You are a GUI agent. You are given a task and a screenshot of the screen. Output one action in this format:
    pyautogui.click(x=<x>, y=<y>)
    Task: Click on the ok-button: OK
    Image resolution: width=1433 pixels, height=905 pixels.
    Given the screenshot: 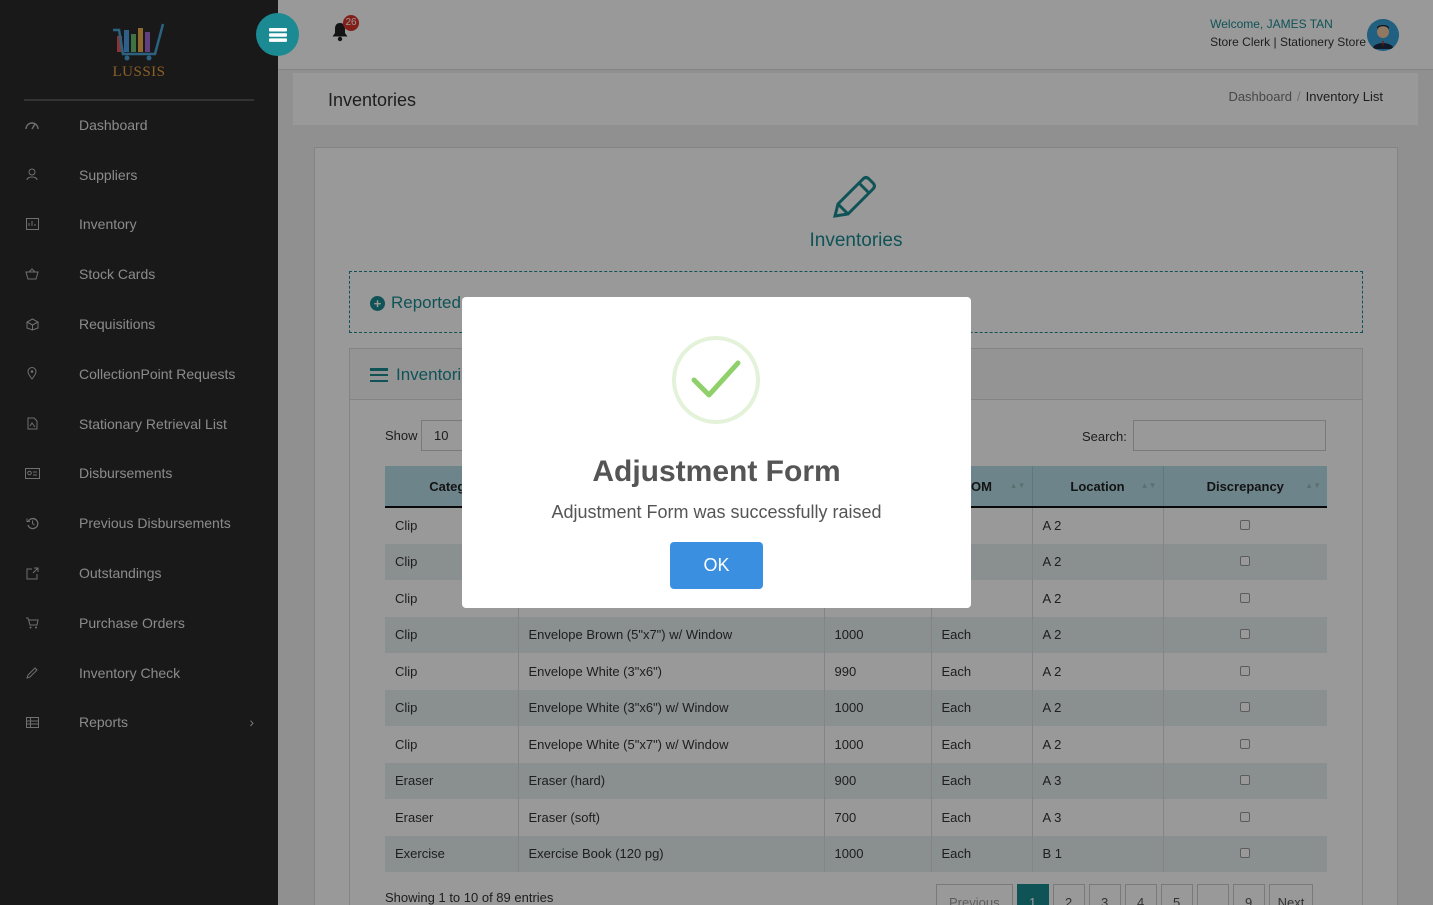 What is the action you would take?
    pyautogui.click(x=716, y=565)
    